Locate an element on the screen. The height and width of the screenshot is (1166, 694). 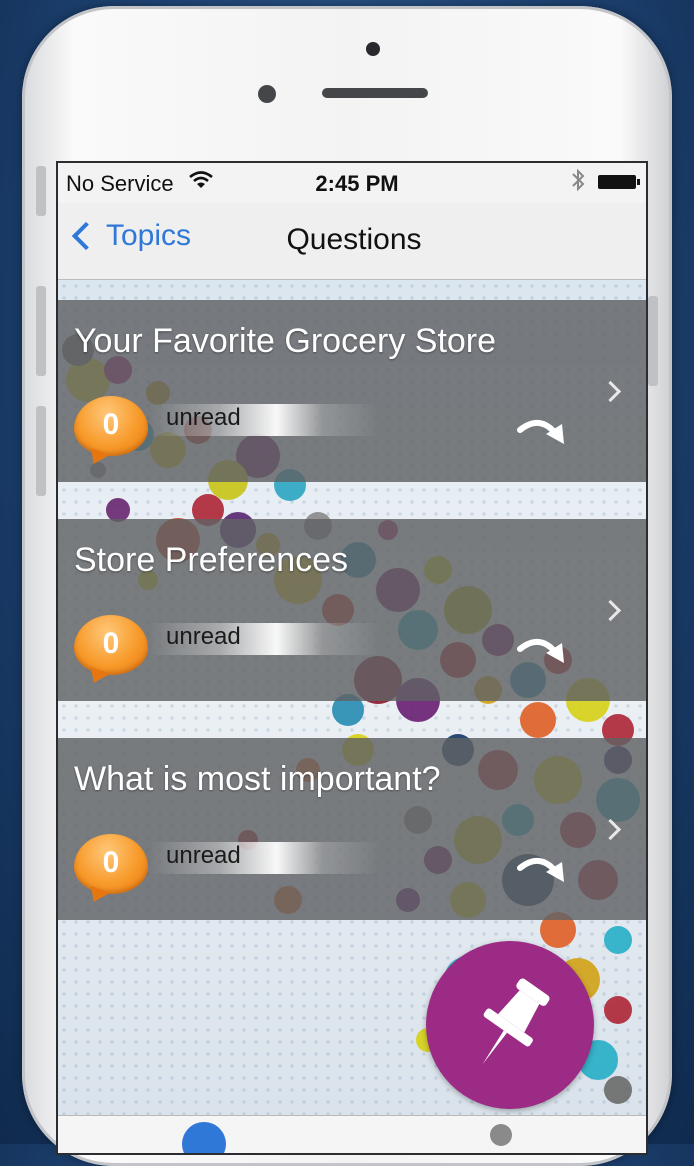
row-title: What is most important? is located at coordinates (257, 779).